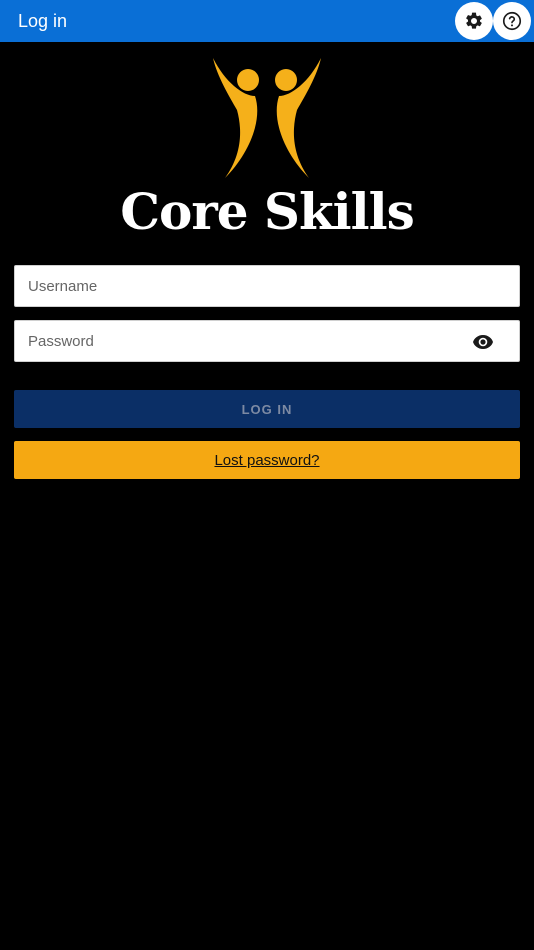  I want to click on username-input, so click(267, 286).